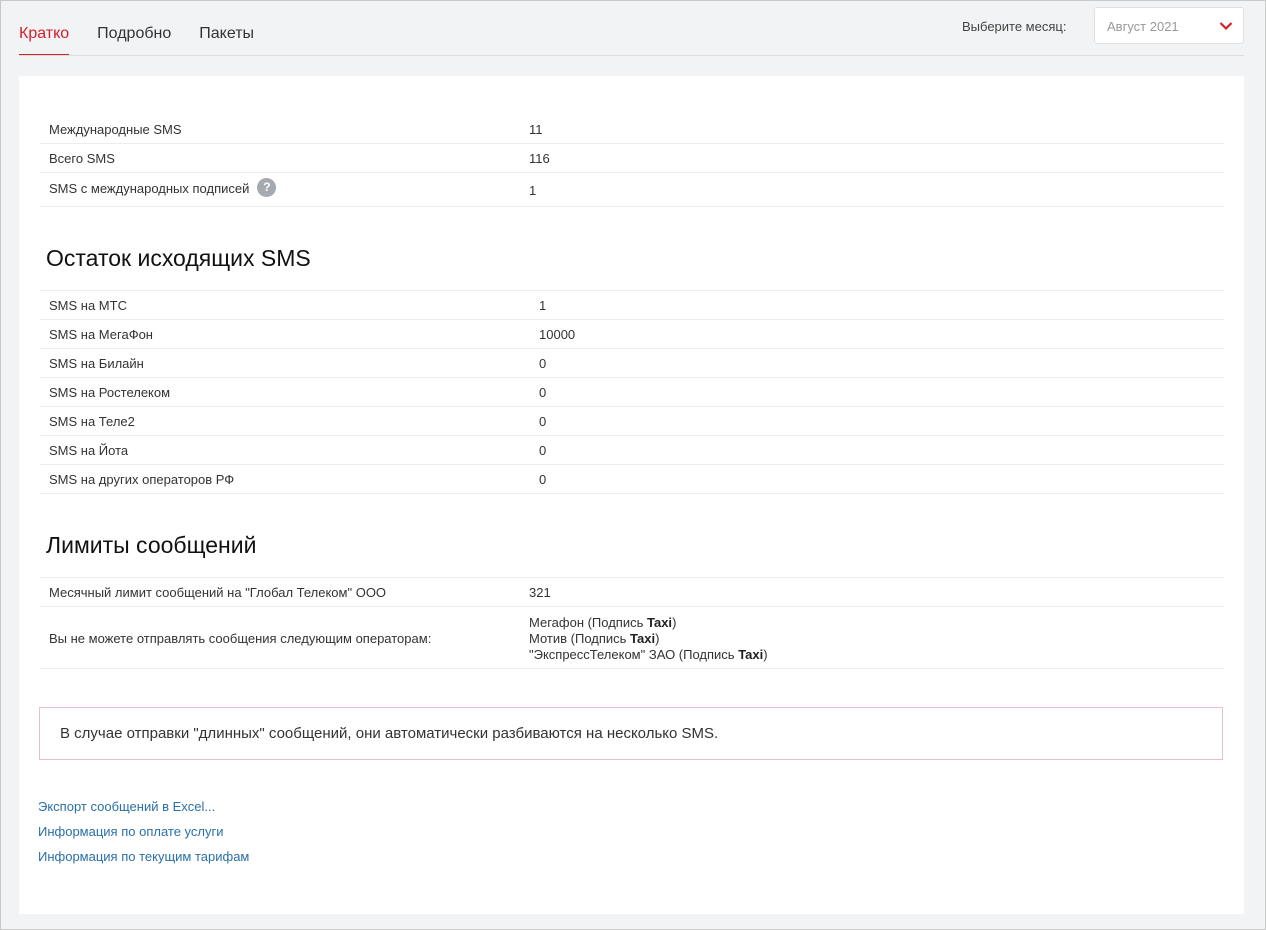 This screenshot has width=1266, height=930. Describe the element at coordinates (88, 305) in the screenshot. I see `row-label: SMS на МТС` at that location.